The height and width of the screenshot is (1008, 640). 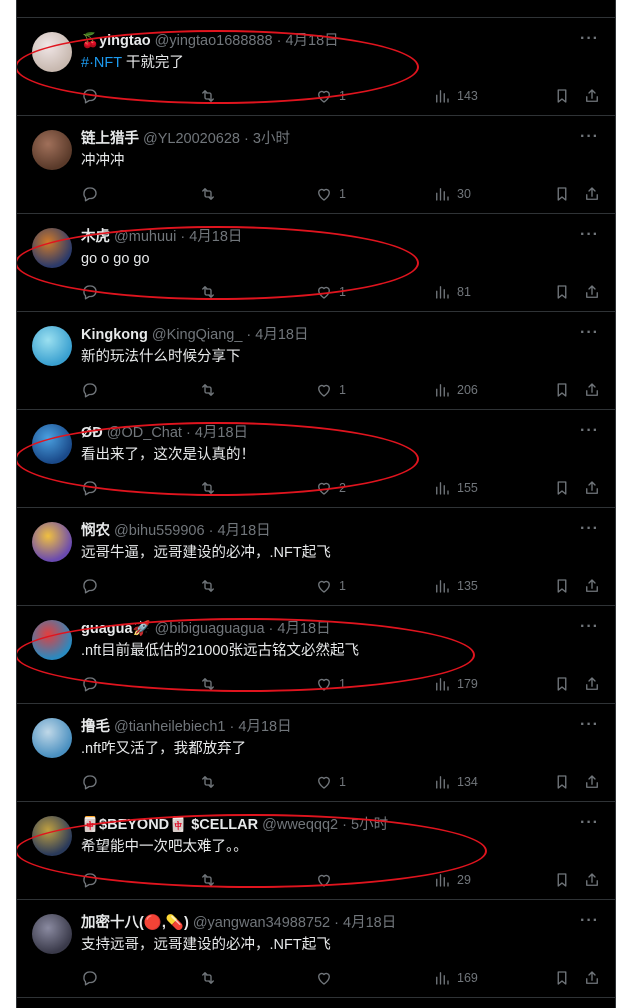 What do you see at coordinates (452, 194) in the screenshot?
I see `views-button: 30` at bounding box center [452, 194].